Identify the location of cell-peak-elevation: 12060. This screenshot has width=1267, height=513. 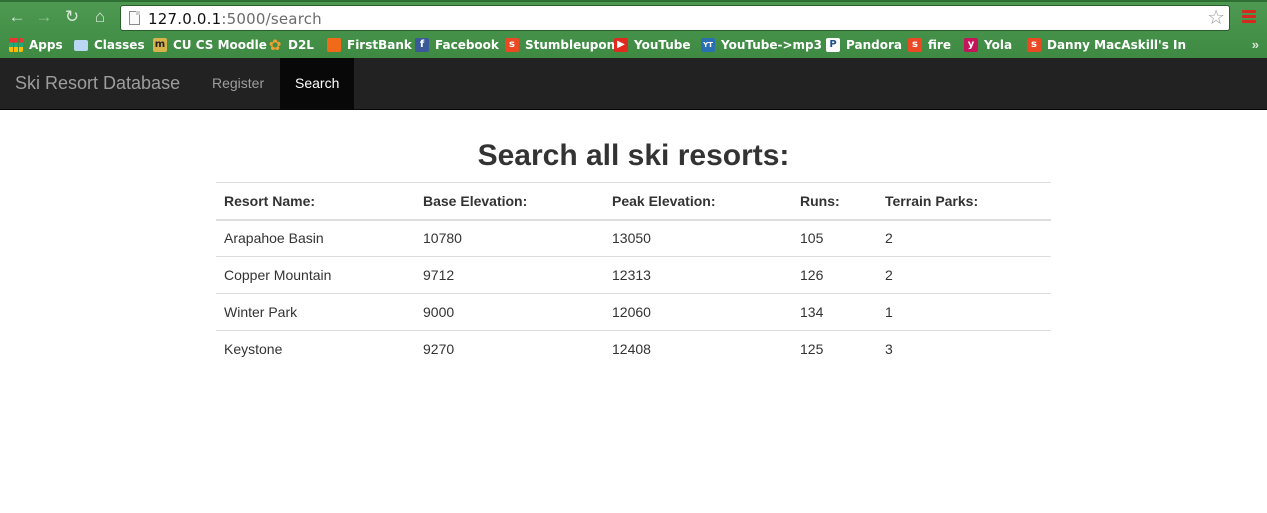
(698, 312).